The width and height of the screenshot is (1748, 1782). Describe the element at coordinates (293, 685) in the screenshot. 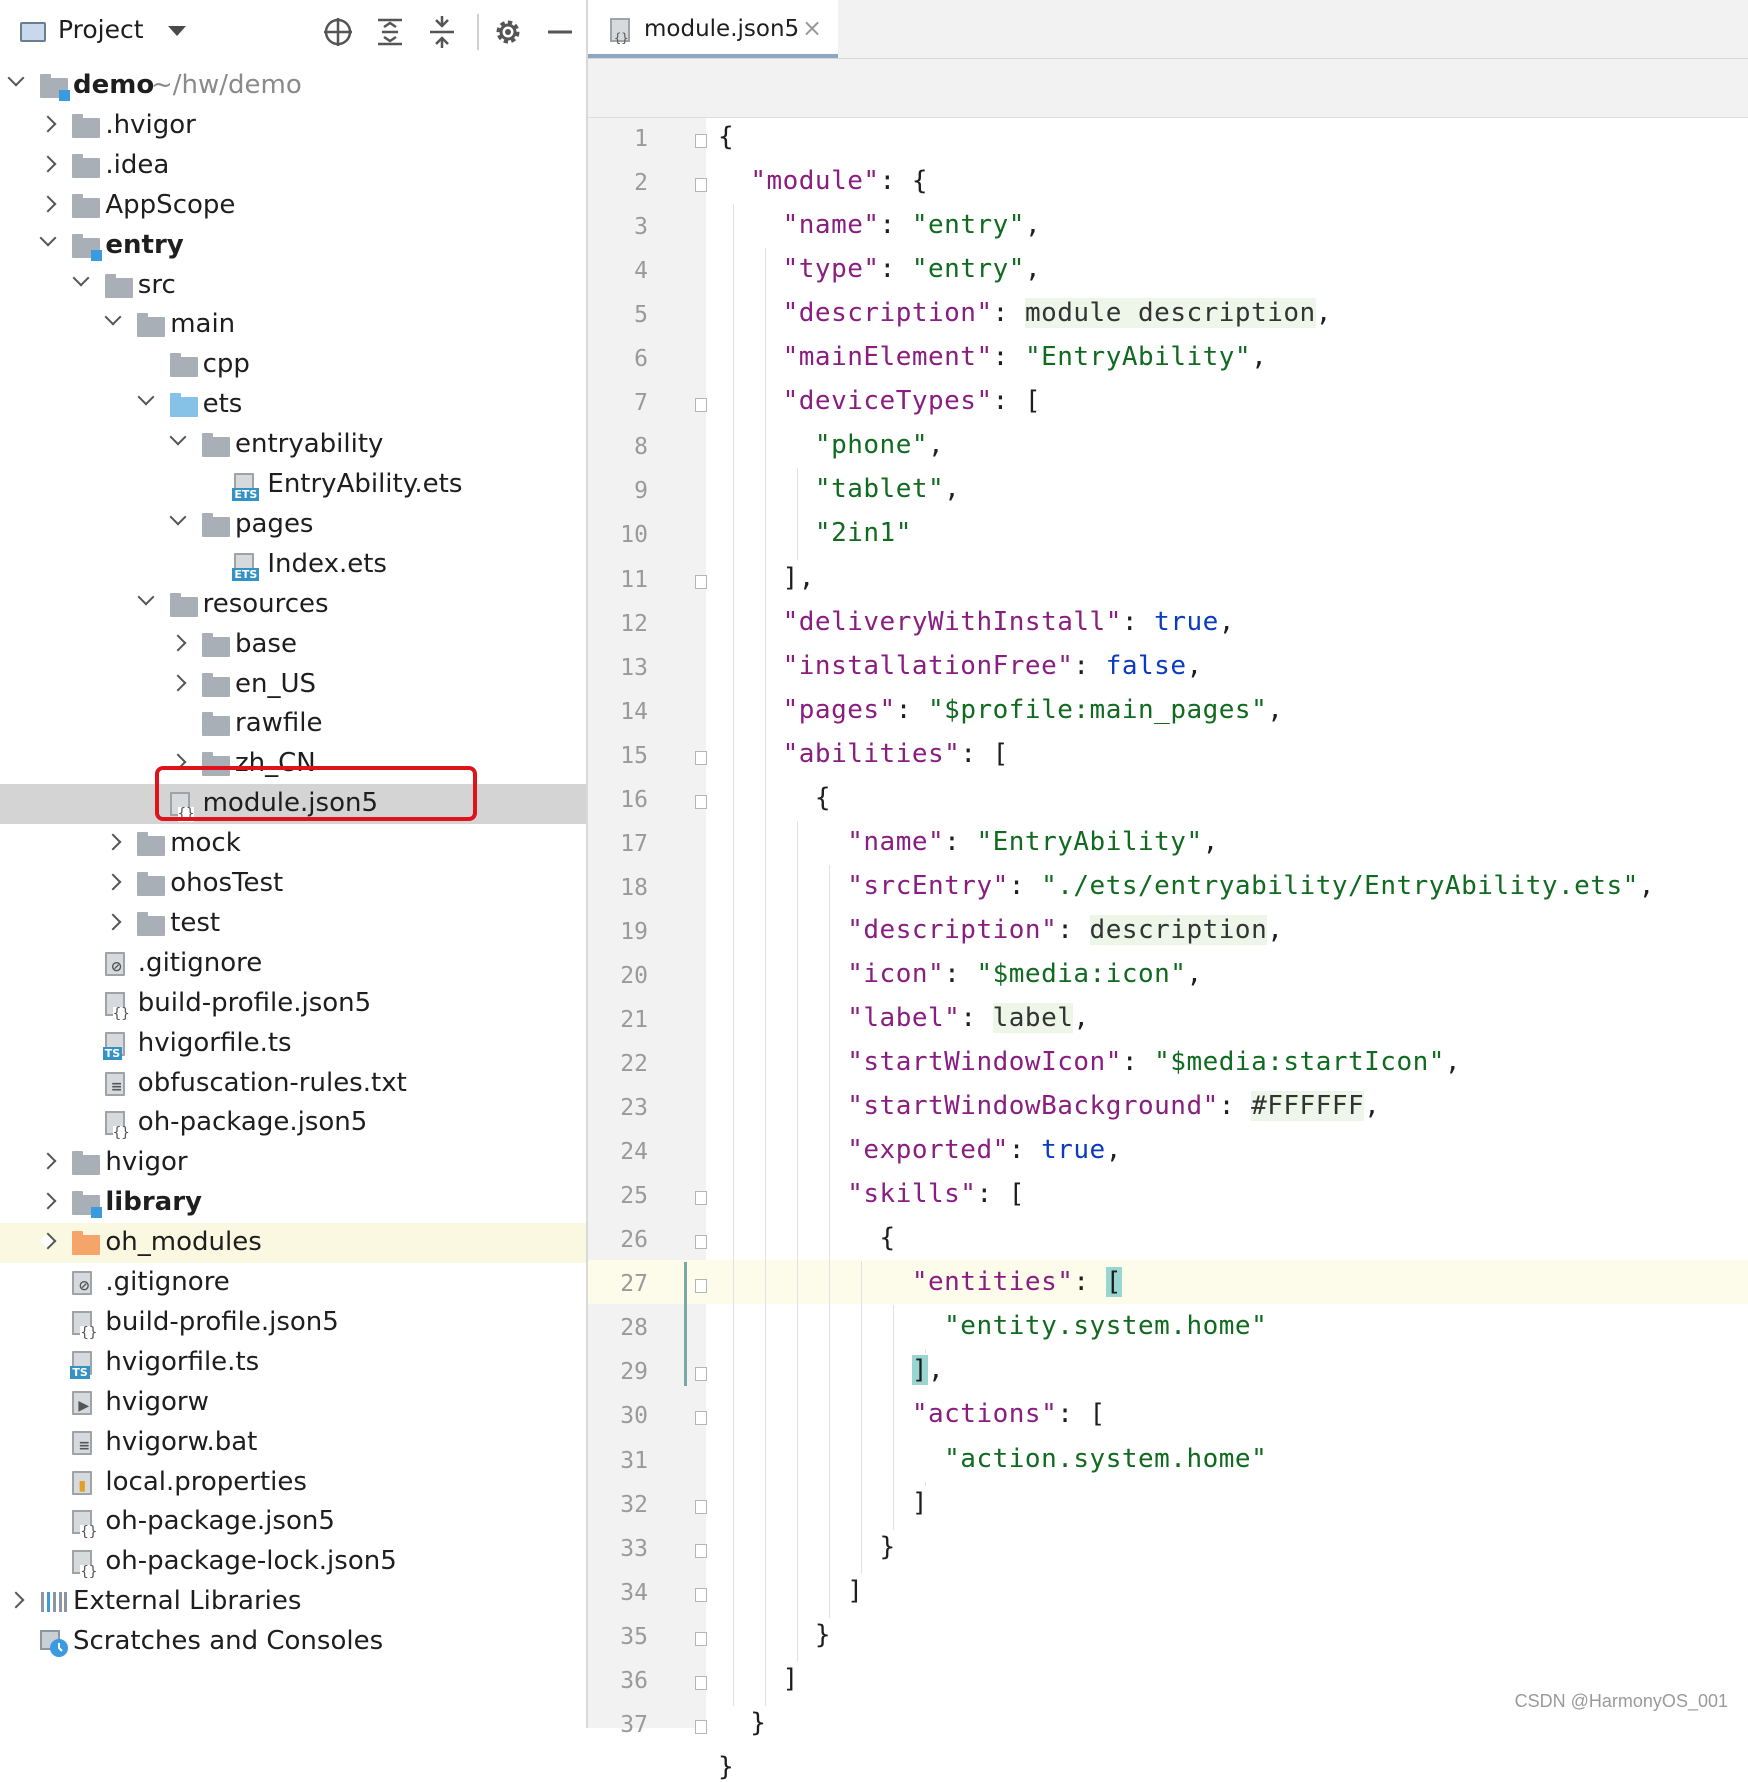

I see `tree-item: en_US` at that location.